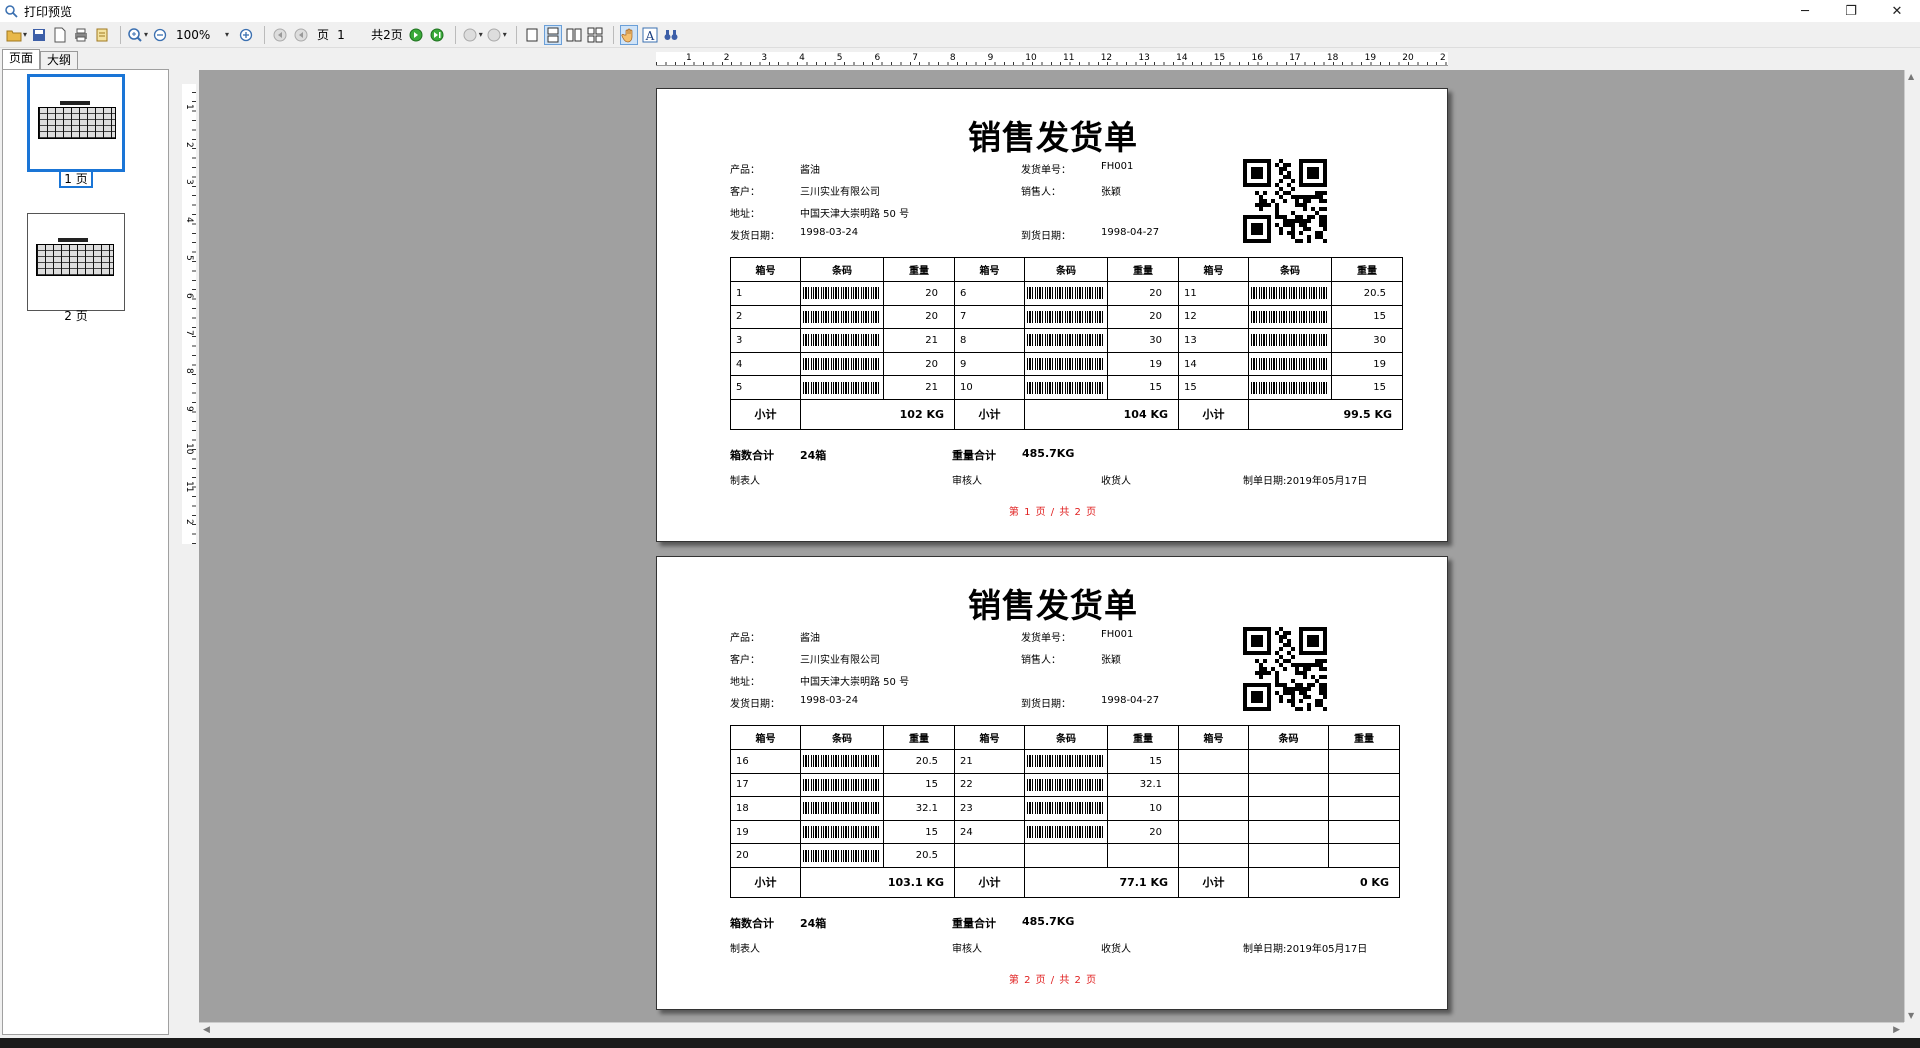 Image resolution: width=1920 pixels, height=1048 pixels. What do you see at coordinates (1896, 1030) in the screenshot?
I see `scroll-right-icon: ▶` at bounding box center [1896, 1030].